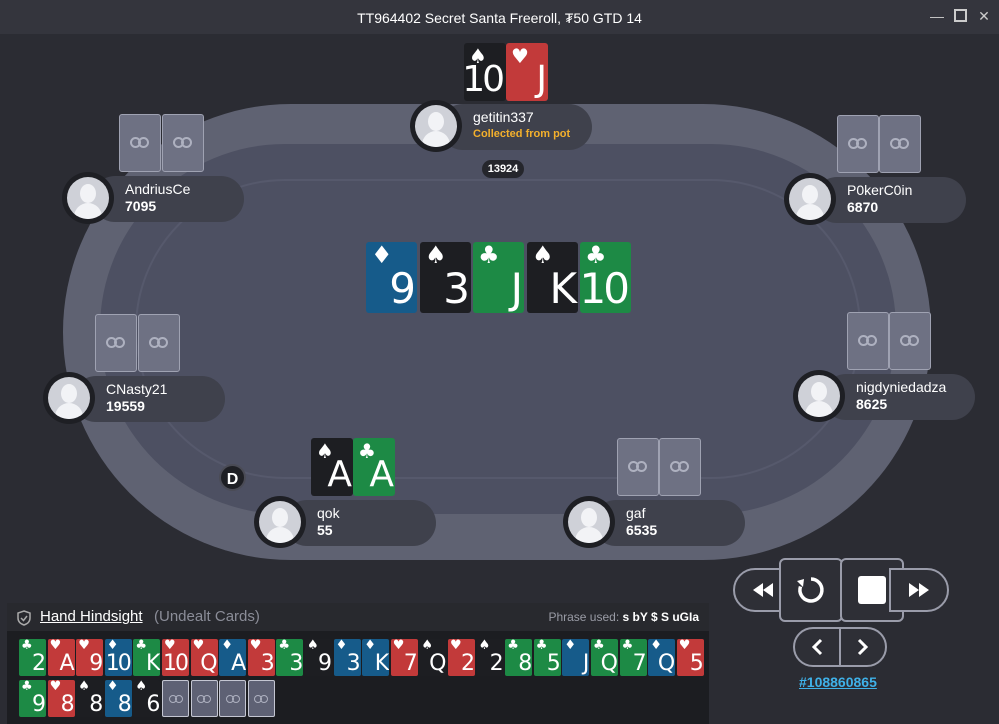 This screenshot has width=999, height=724. I want to click on seat-andriusce: AndriusCe 7095, so click(153, 198).